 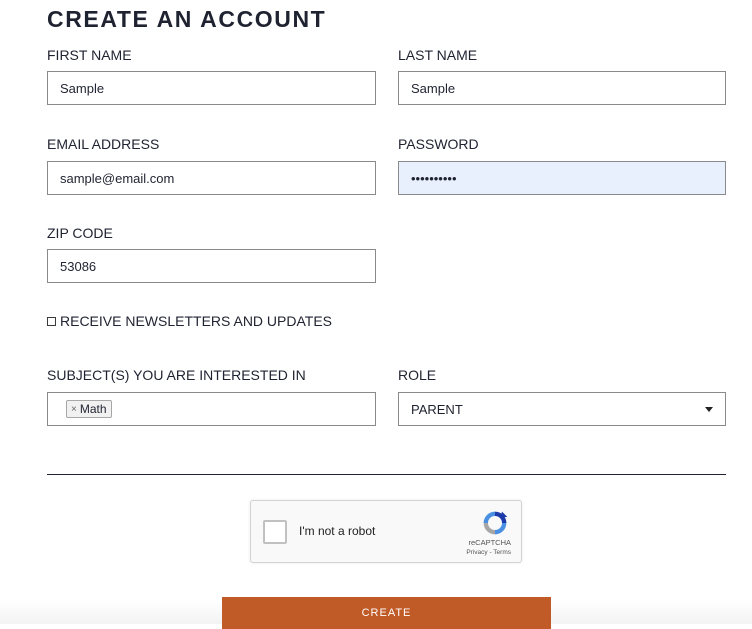 What do you see at coordinates (562, 178) in the screenshot?
I see `password-field: ••••••••••` at bounding box center [562, 178].